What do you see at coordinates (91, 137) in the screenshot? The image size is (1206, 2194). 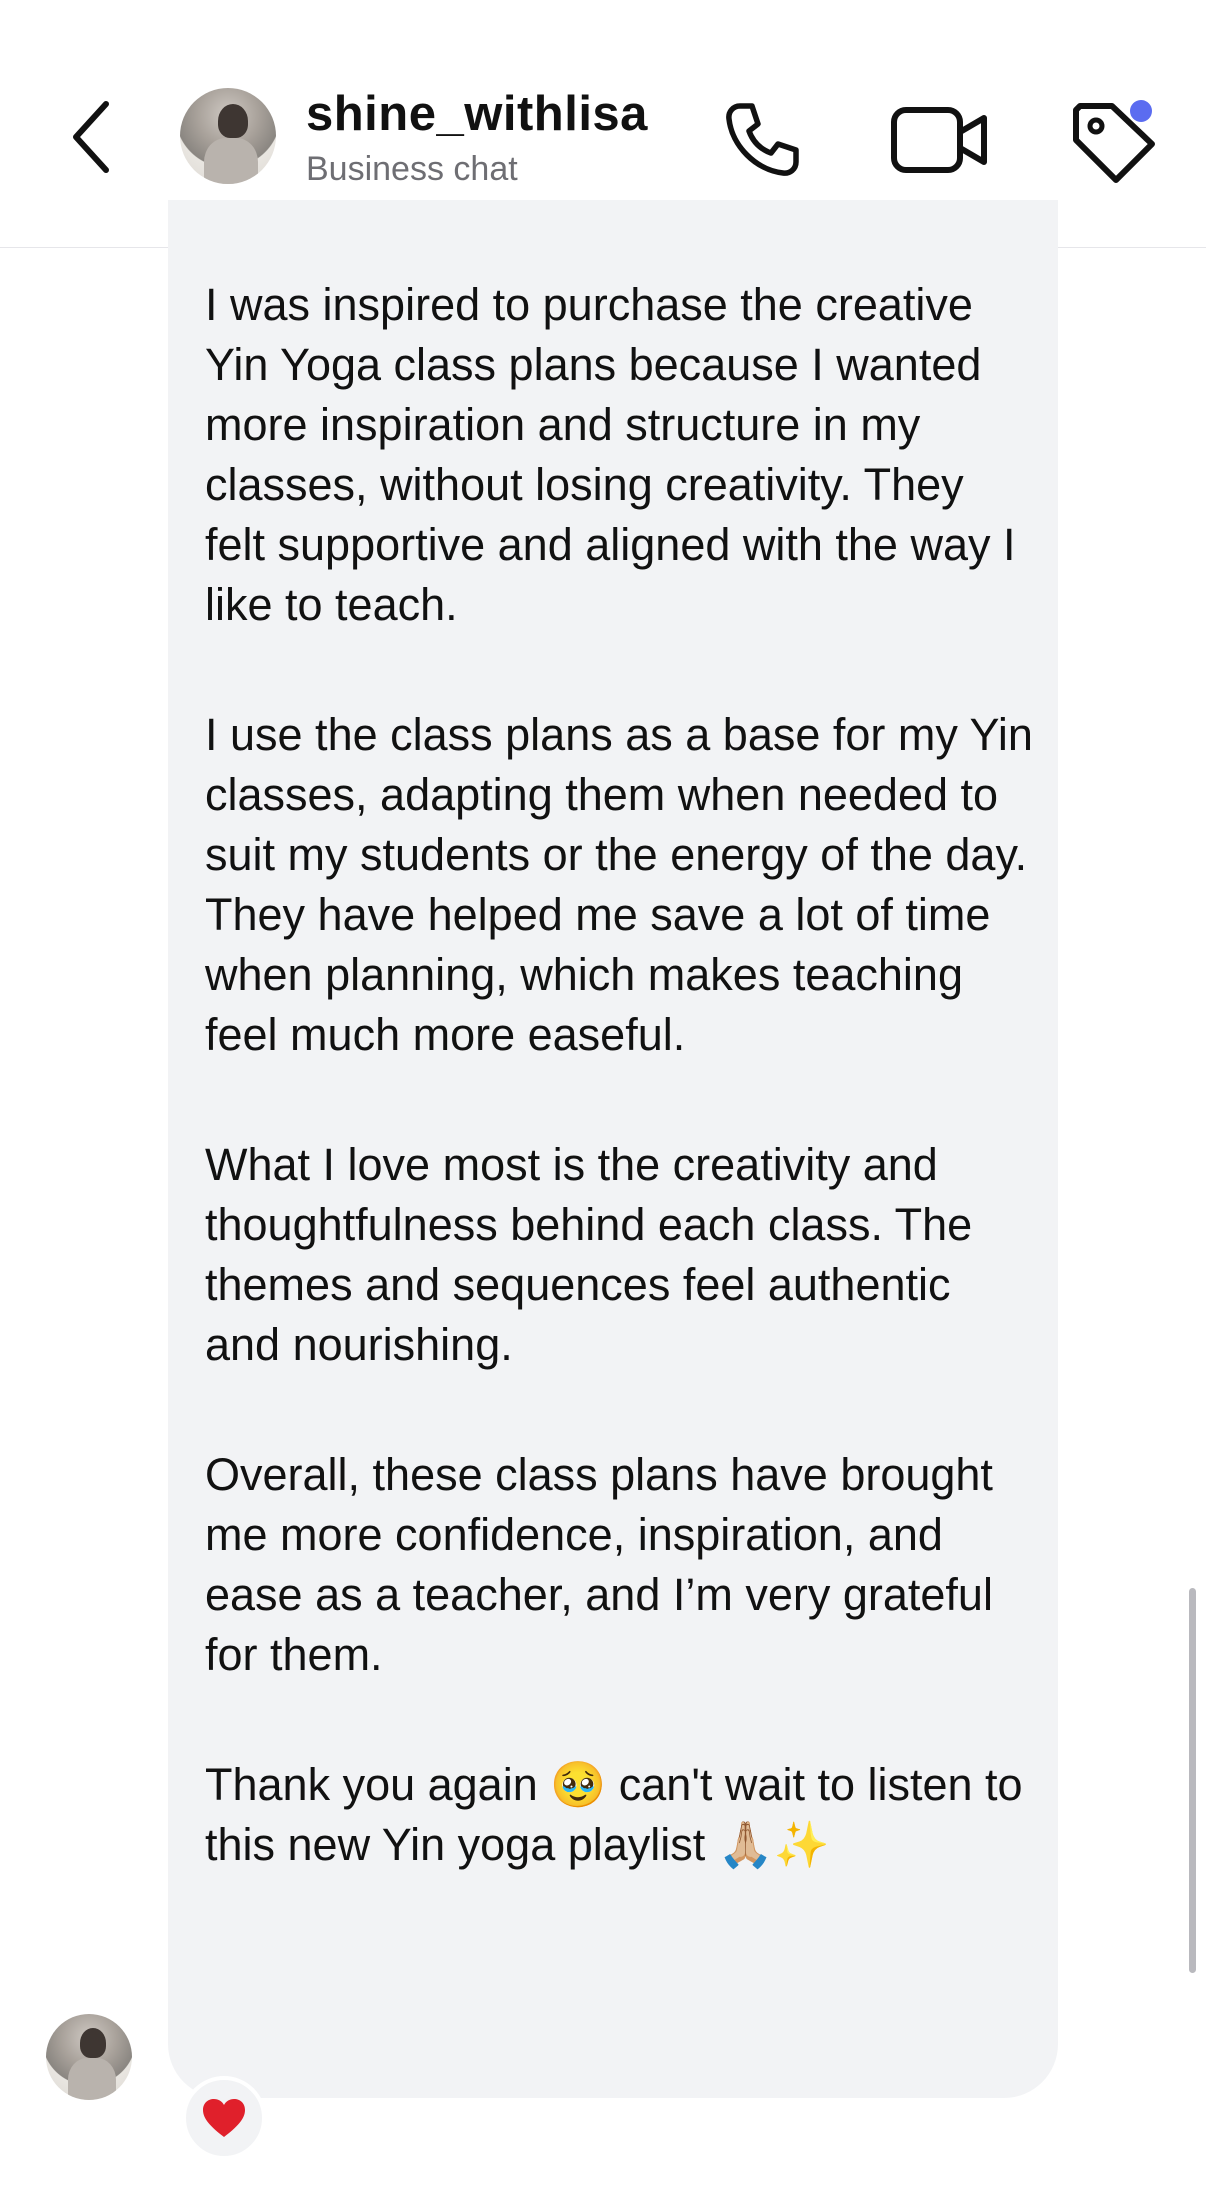 I see `chevron-left-icon` at bounding box center [91, 137].